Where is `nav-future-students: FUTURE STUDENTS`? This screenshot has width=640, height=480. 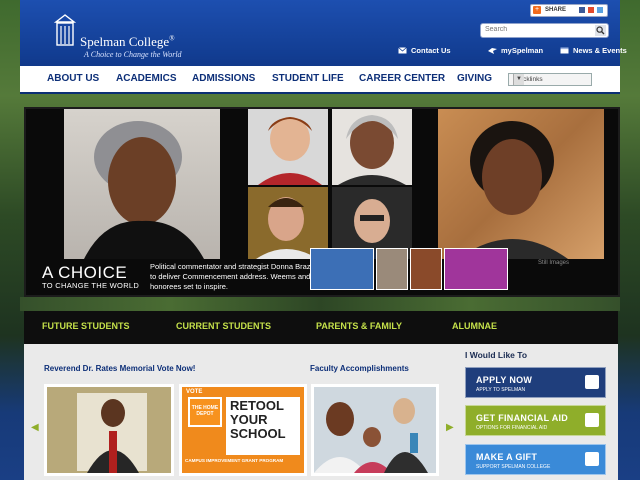
nav-future-students: FUTURE STUDENTS is located at coordinates (86, 326).